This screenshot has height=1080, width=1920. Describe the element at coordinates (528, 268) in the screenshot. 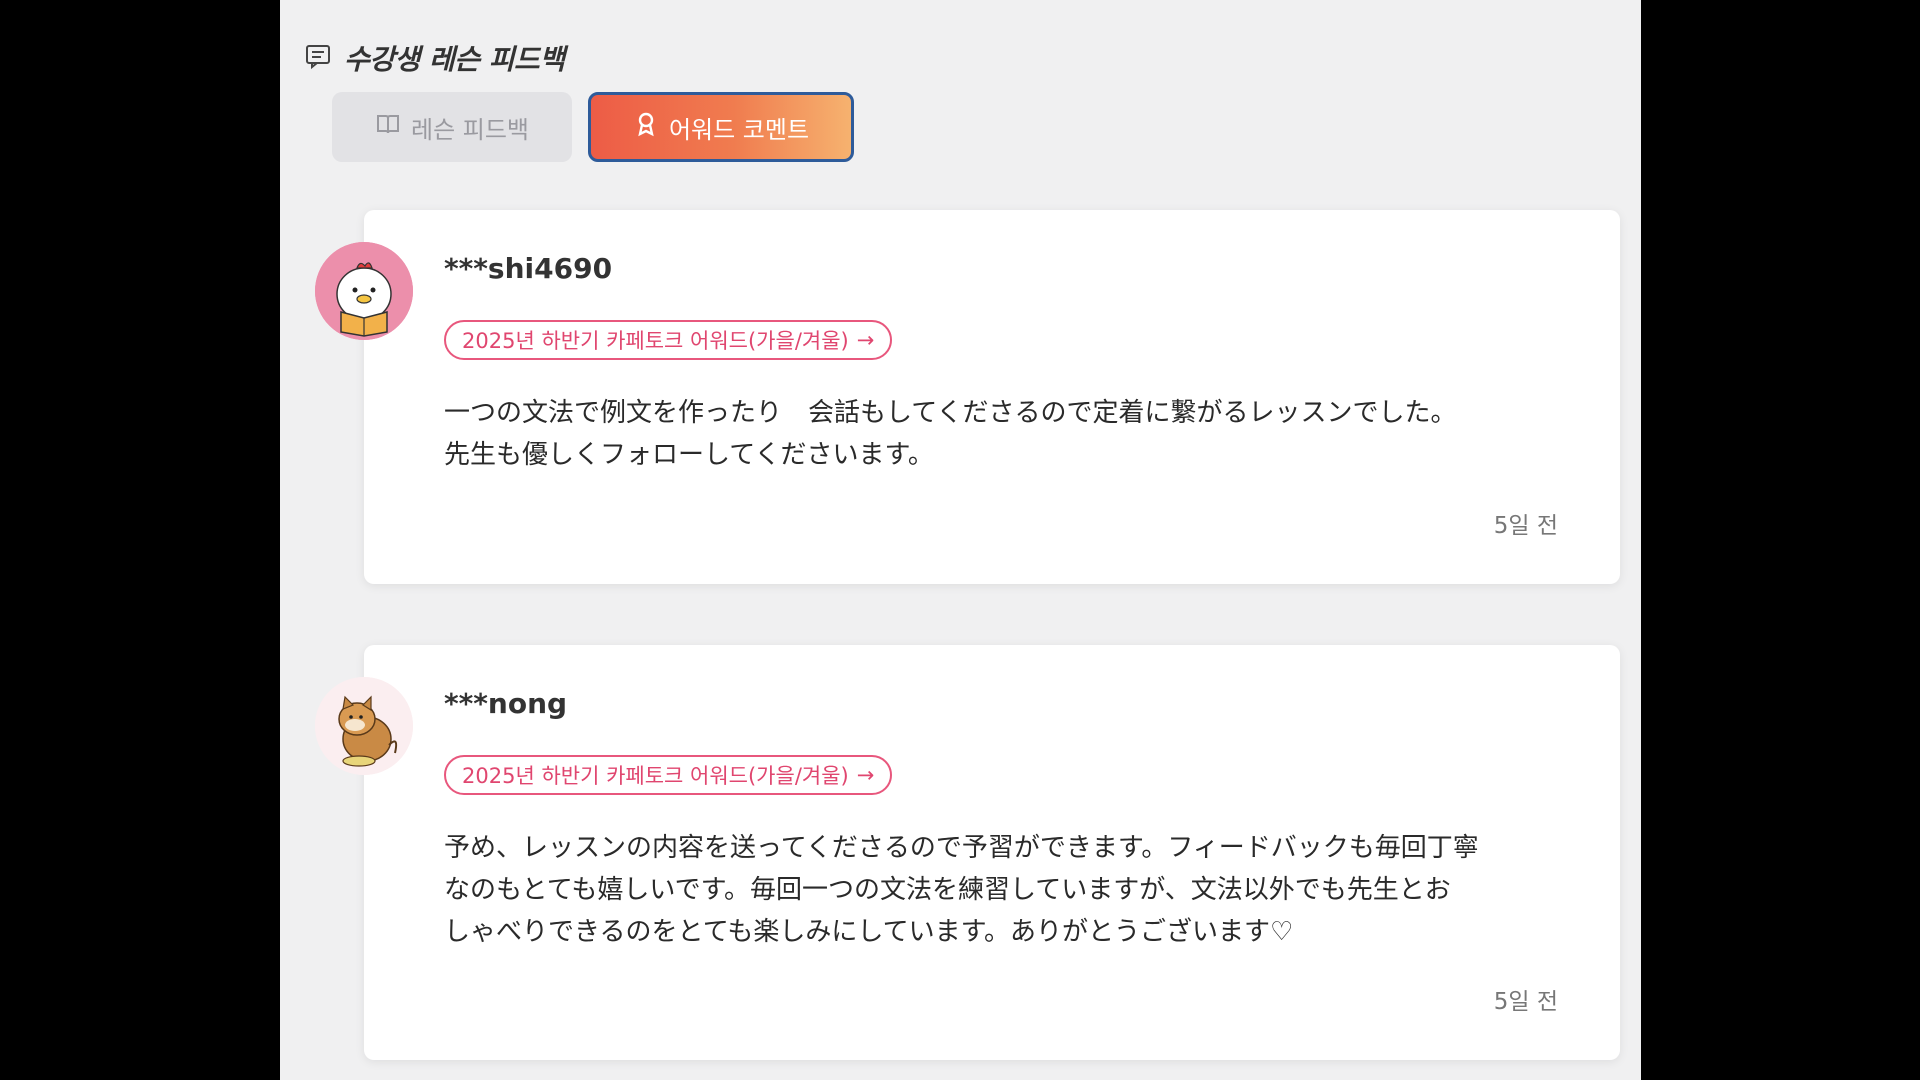

I see `username: ***shi4690` at that location.